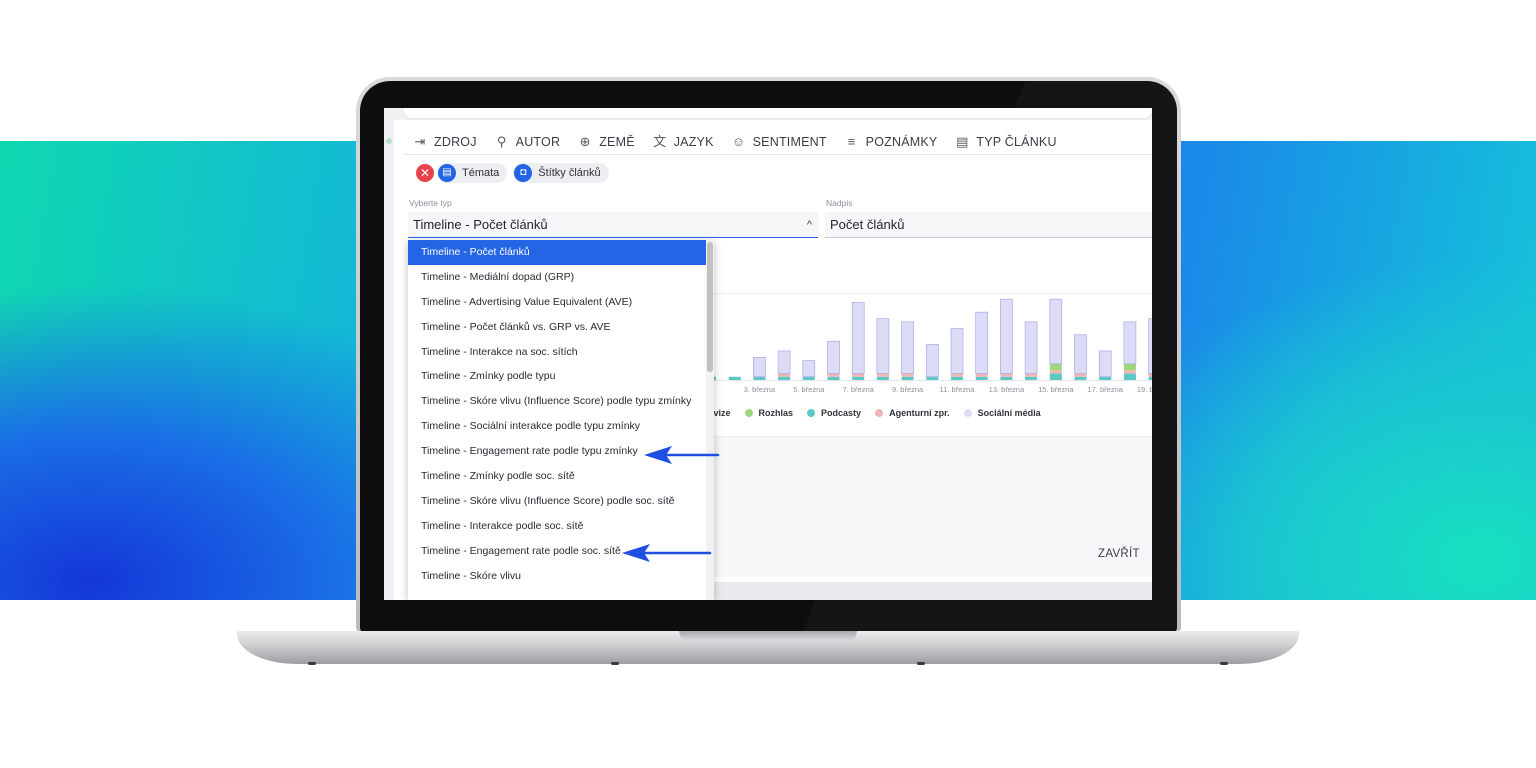 The image size is (1536, 768). What do you see at coordinates (420, 141) in the screenshot?
I see `login-arrow-icon: ⇥` at bounding box center [420, 141].